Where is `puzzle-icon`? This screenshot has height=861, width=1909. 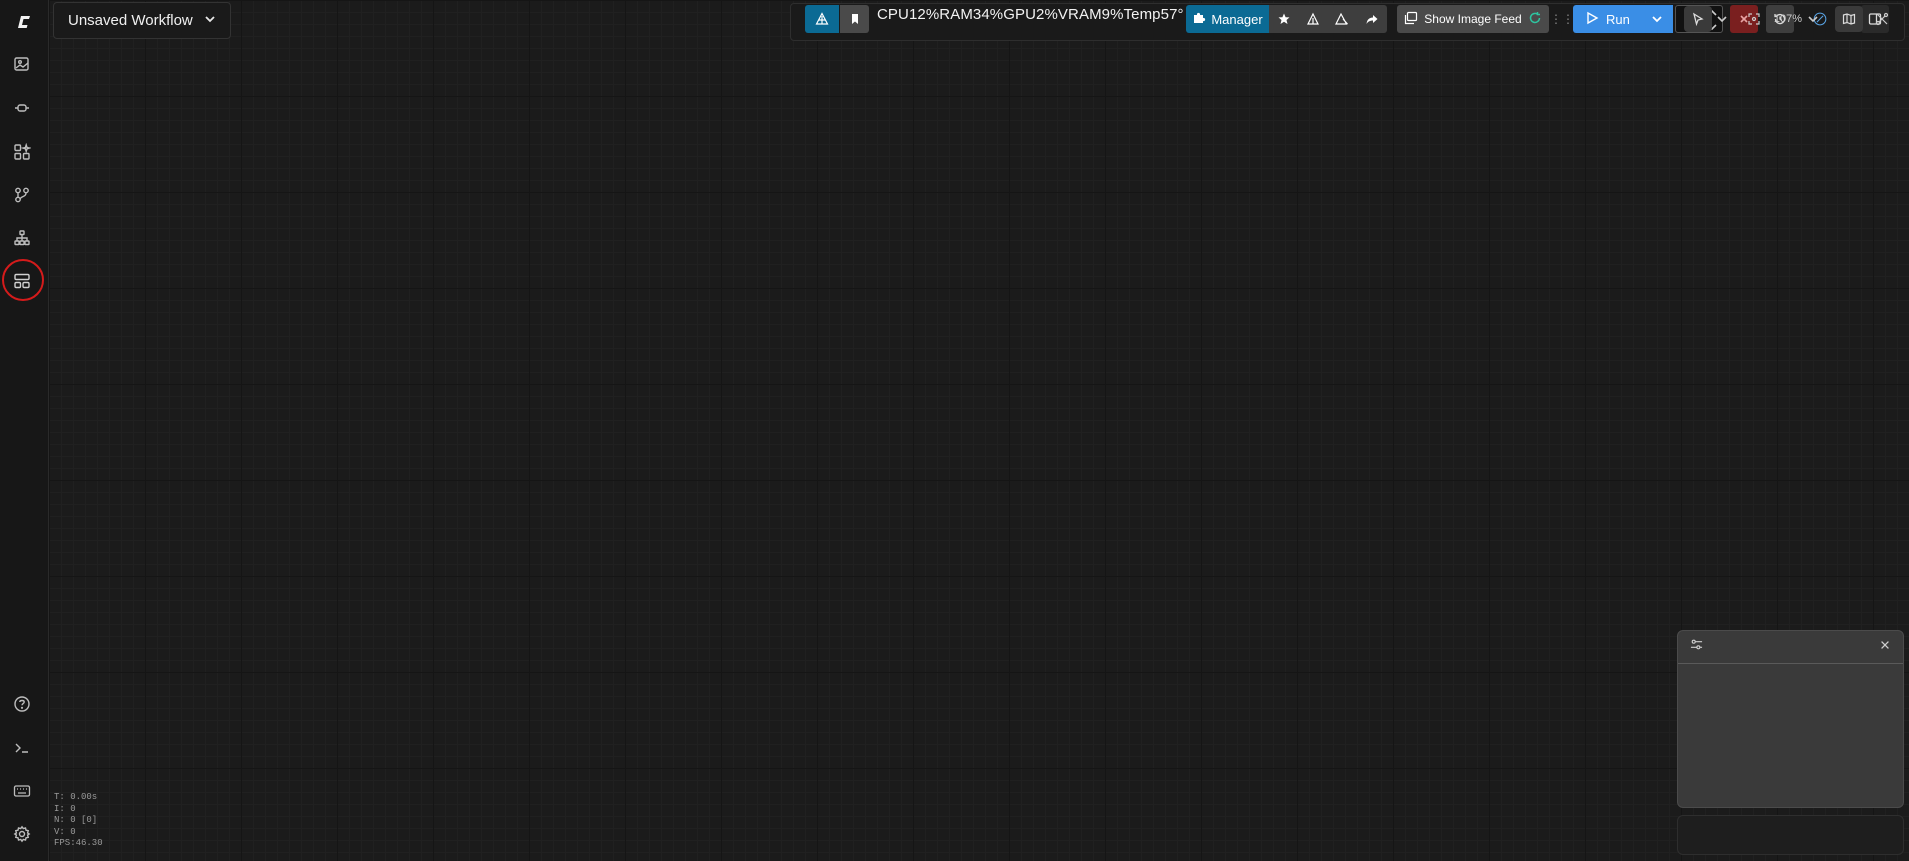 puzzle-icon is located at coordinates (1199, 19).